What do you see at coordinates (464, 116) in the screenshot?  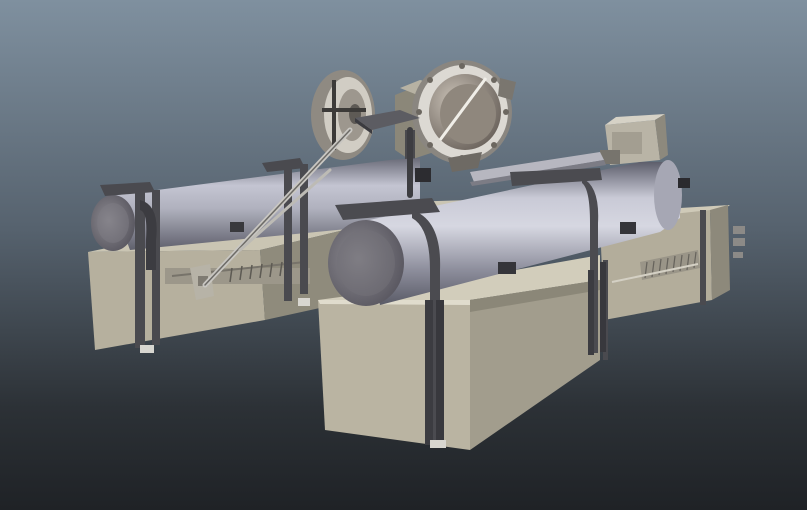 I see `front-disc-wheel` at bounding box center [464, 116].